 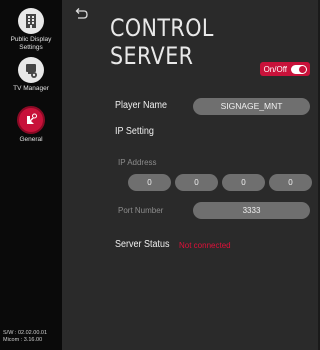 I want to click on sidebar-item-public-display-settings: Public Display Settings, so click(x=31, y=29).